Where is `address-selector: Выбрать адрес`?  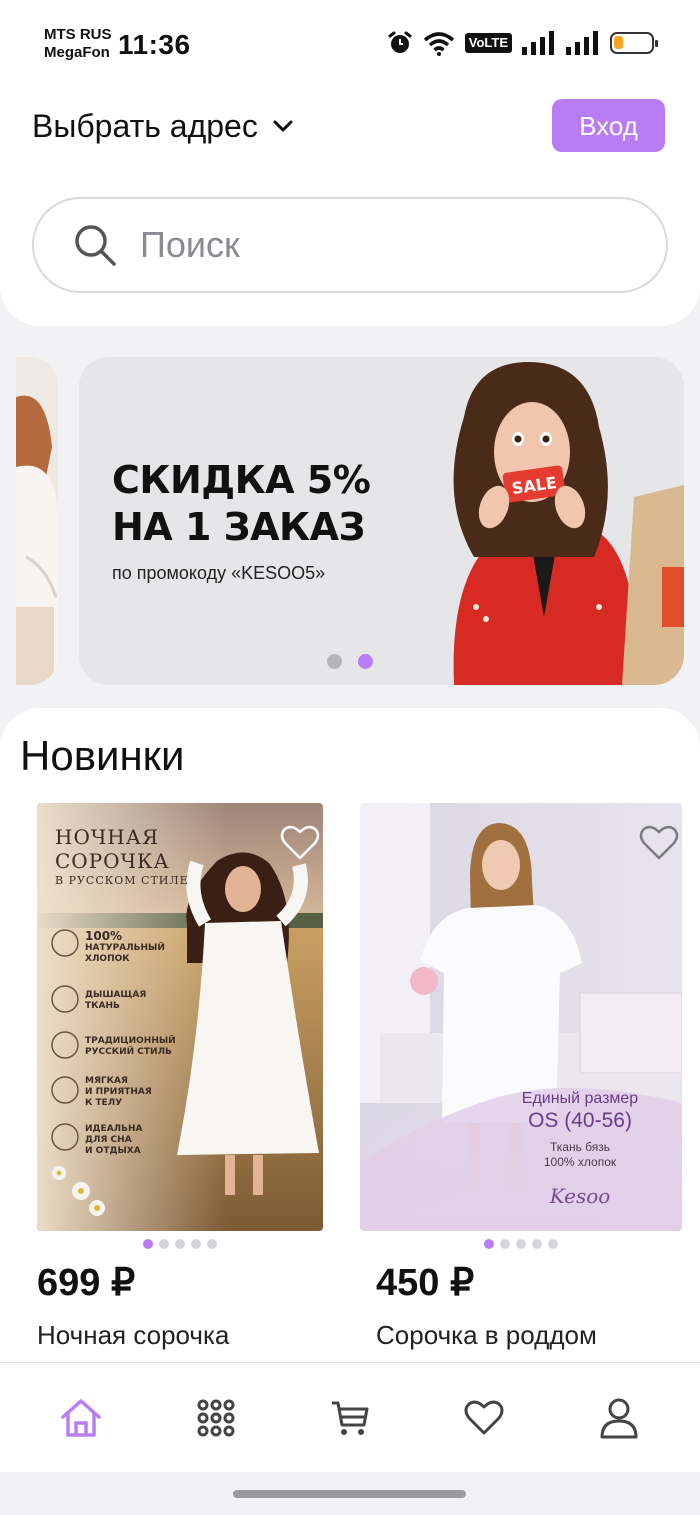
address-selector: Выбрать адрес is located at coordinates (163, 126).